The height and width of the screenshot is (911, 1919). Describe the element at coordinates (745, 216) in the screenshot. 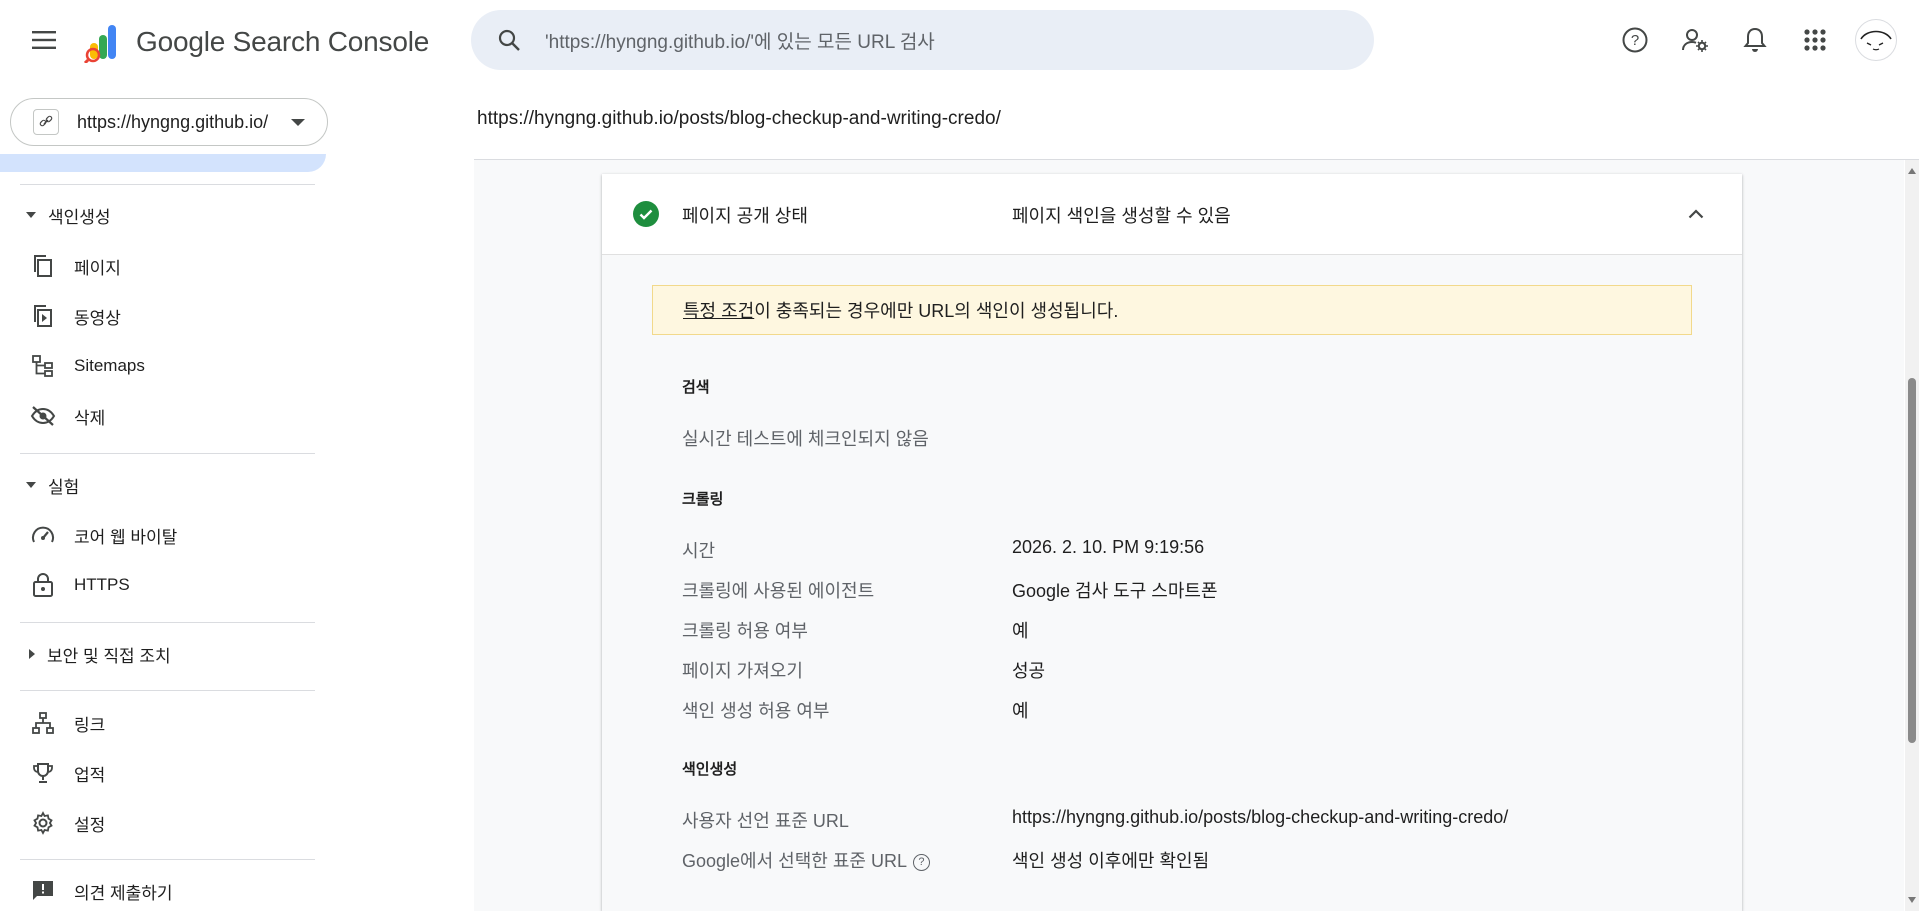

I see `card-title: 페이지 공개 상태` at that location.